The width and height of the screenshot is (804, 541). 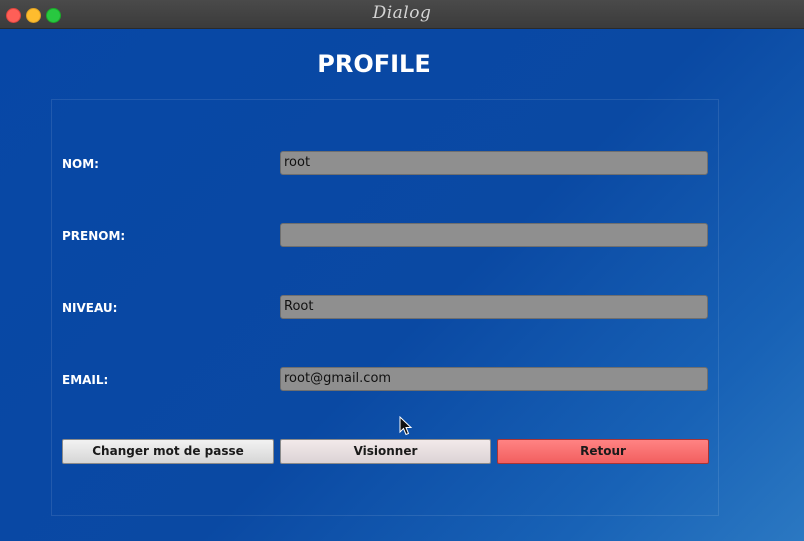 What do you see at coordinates (385, 451) in the screenshot?
I see `view-button: Visionner` at bounding box center [385, 451].